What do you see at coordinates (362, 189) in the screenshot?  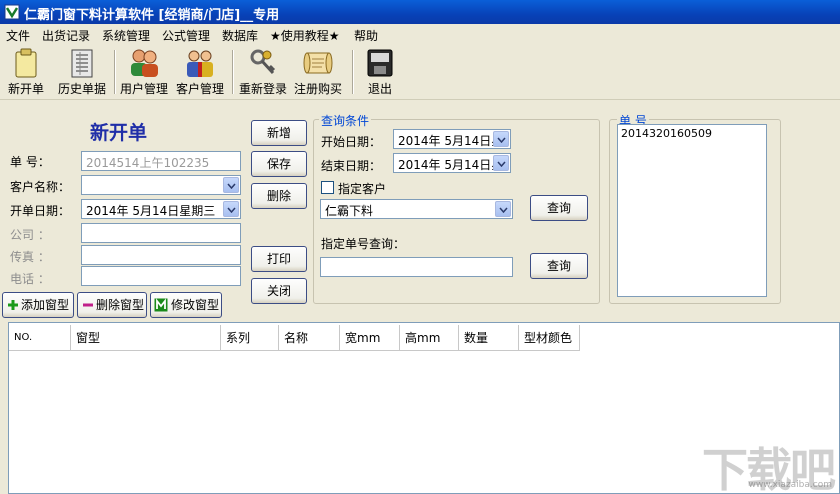 I see `specify-customer-label: 指定客户` at bounding box center [362, 189].